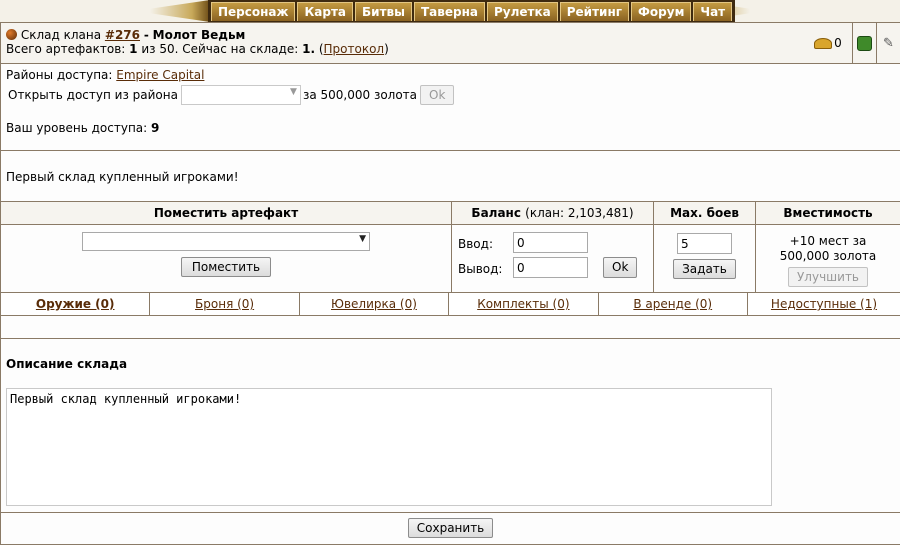  Describe the element at coordinates (828, 277) in the screenshot. I see `upgrade-button: Улучшить` at that location.